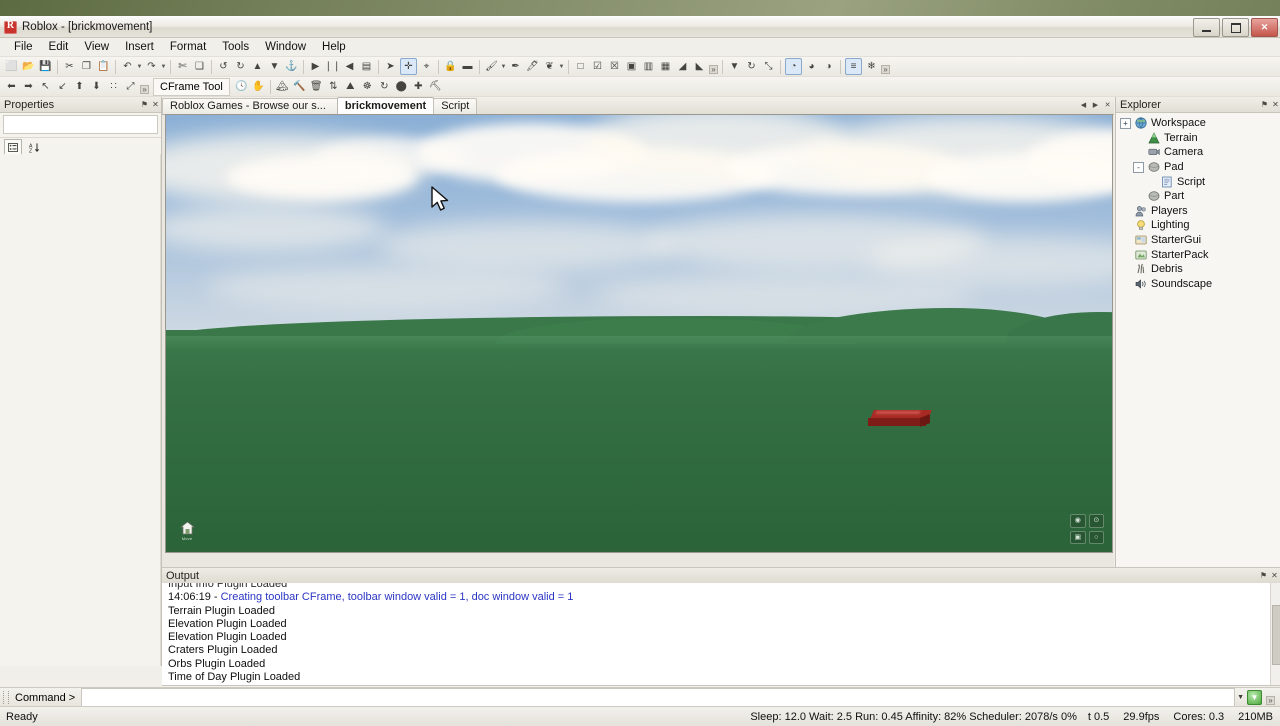 Image resolution: width=1280 pixels, height=726 pixels. What do you see at coordinates (332, 66) in the screenshot?
I see `pause-icon: ❘❘` at bounding box center [332, 66].